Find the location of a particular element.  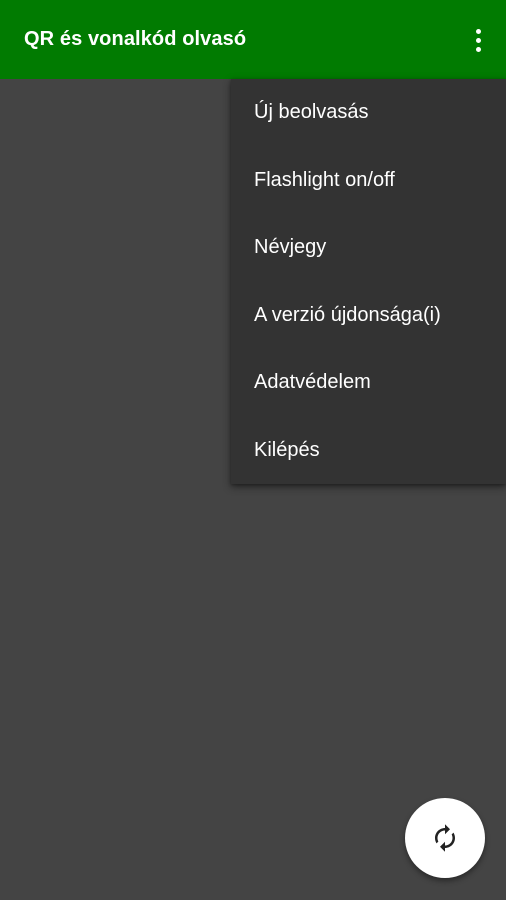

menu-item-exit: Kilépés is located at coordinates (368, 451).